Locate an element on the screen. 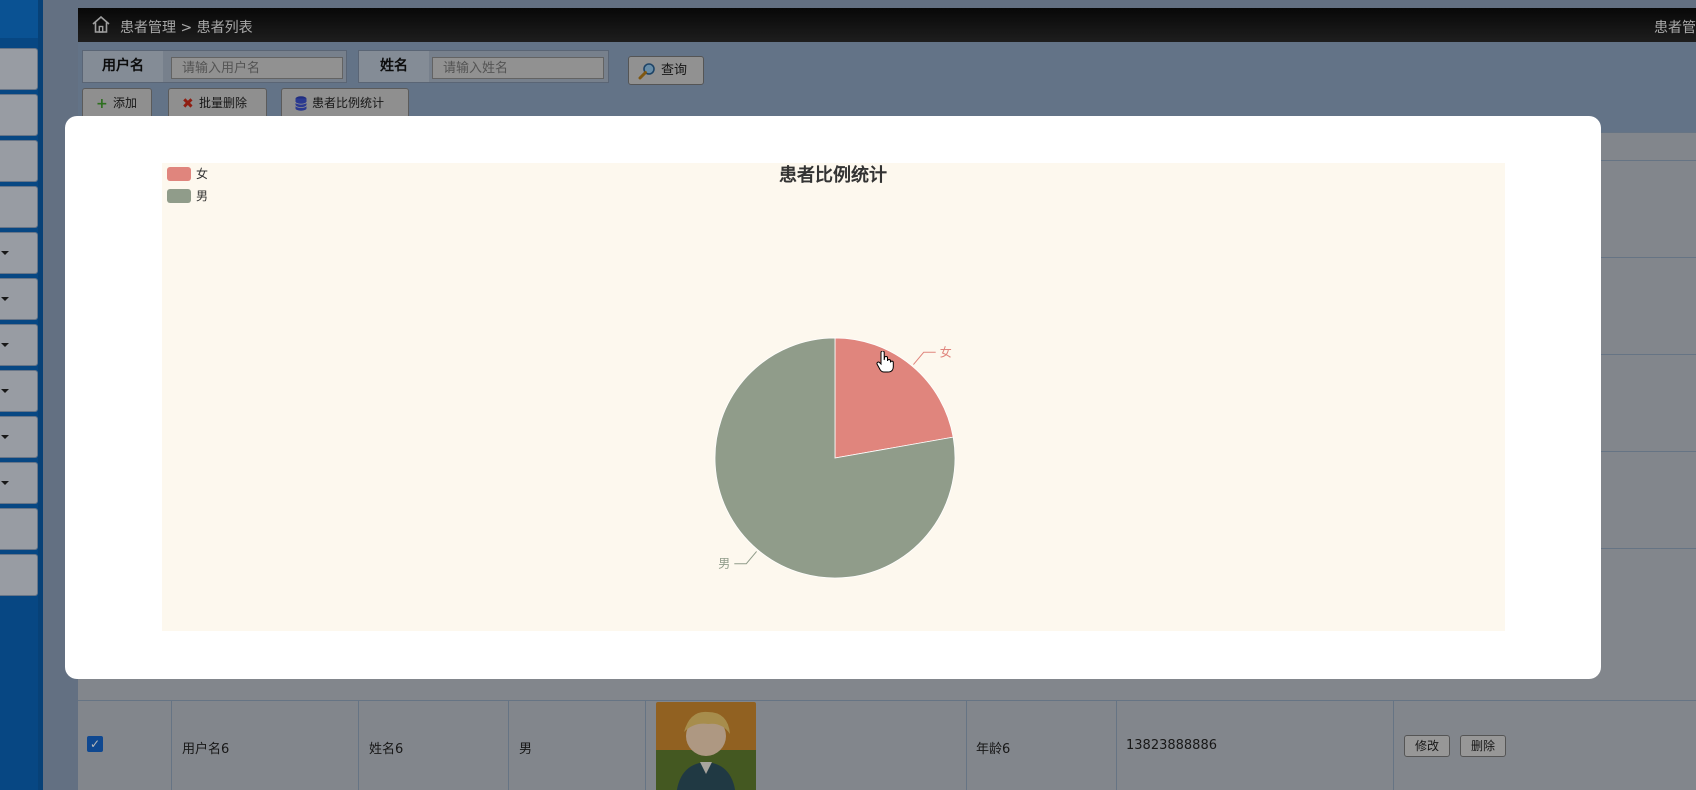 This screenshot has width=1696, height=790. chart-title: 患者比例统计 is located at coordinates (833, 174).